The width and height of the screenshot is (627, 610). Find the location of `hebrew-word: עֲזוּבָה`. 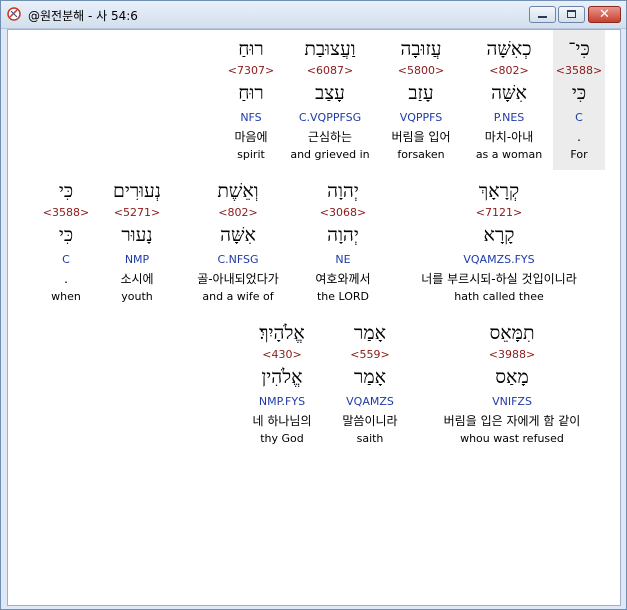

hebrew-word: עֲזוּבָה is located at coordinates (421, 49).